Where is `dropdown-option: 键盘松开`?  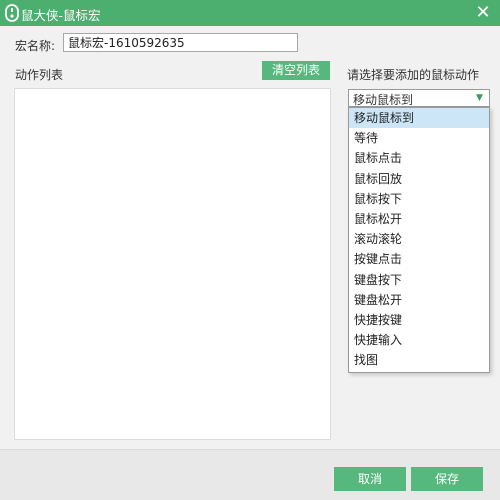
dropdown-option: 键盘松开 is located at coordinates (419, 300).